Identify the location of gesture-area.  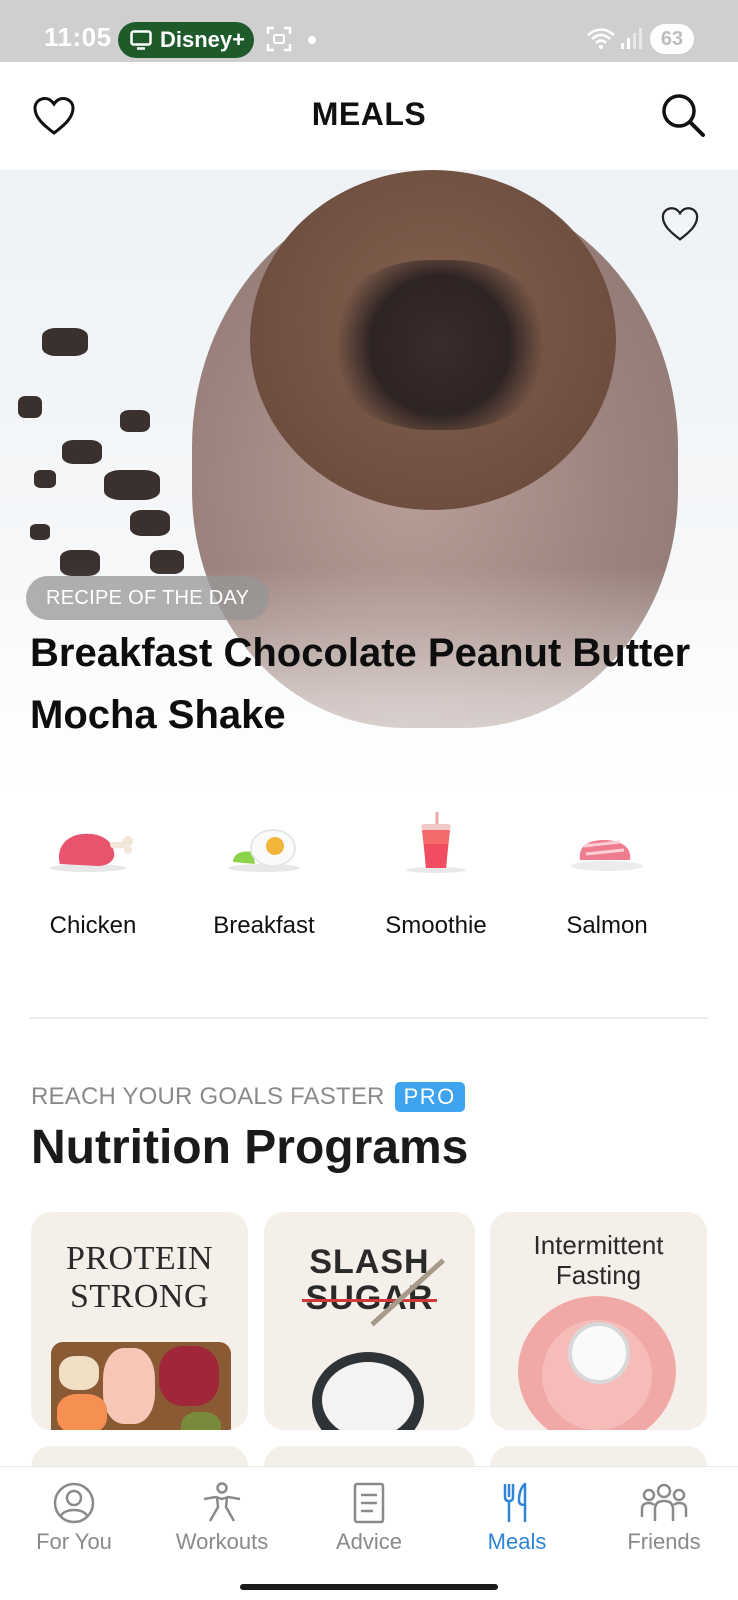
(369, 1587).